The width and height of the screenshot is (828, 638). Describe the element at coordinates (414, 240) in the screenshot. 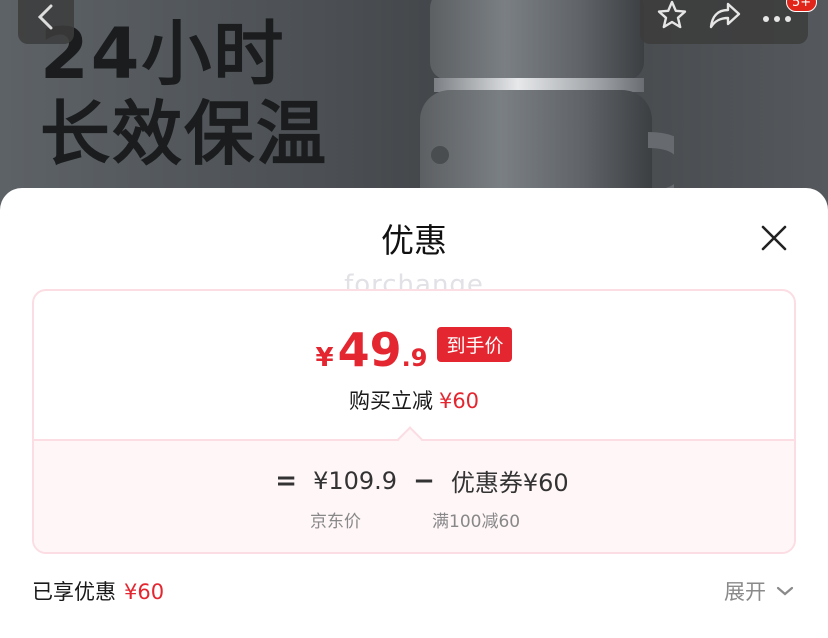

I see `sheet-title: 优惠` at that location.